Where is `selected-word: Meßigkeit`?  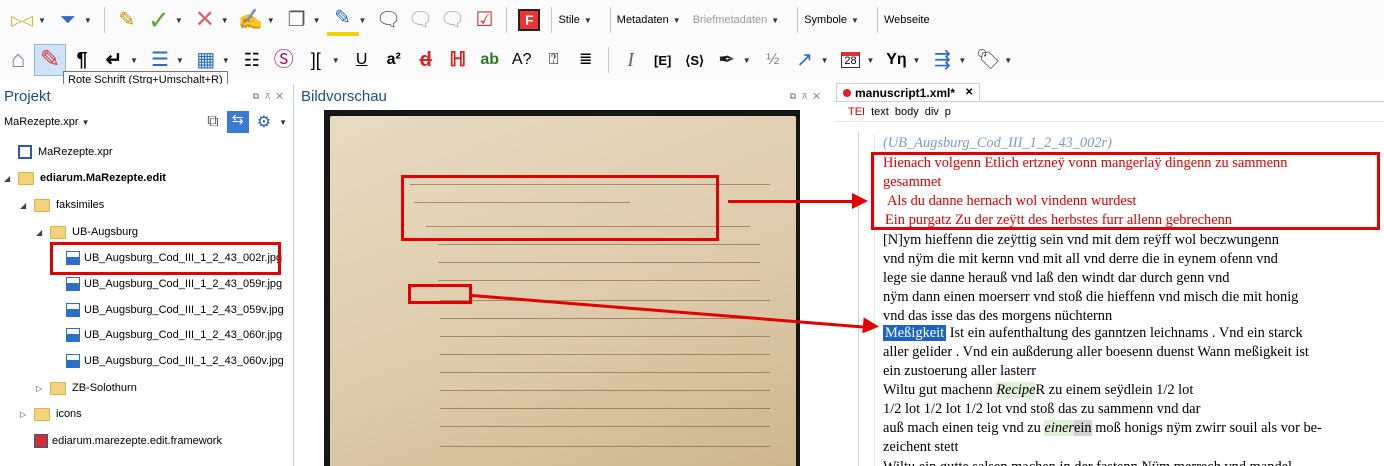 selected-word: Meßigkeit is located at coordinates (915, 333).